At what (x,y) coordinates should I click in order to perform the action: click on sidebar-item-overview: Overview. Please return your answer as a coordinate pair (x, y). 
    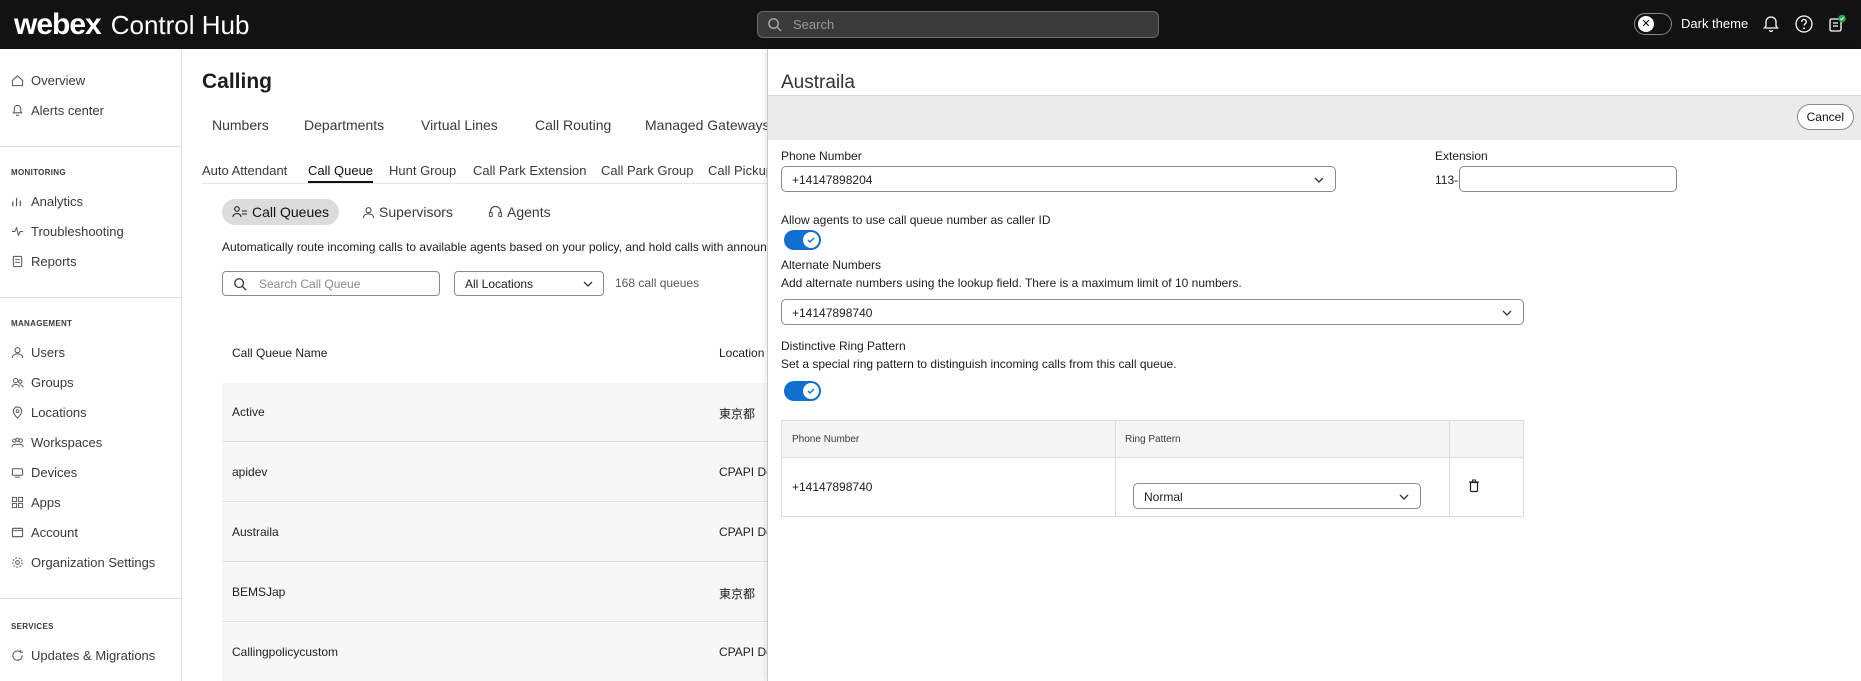
    Looking at the image, I should click on (48, 80).